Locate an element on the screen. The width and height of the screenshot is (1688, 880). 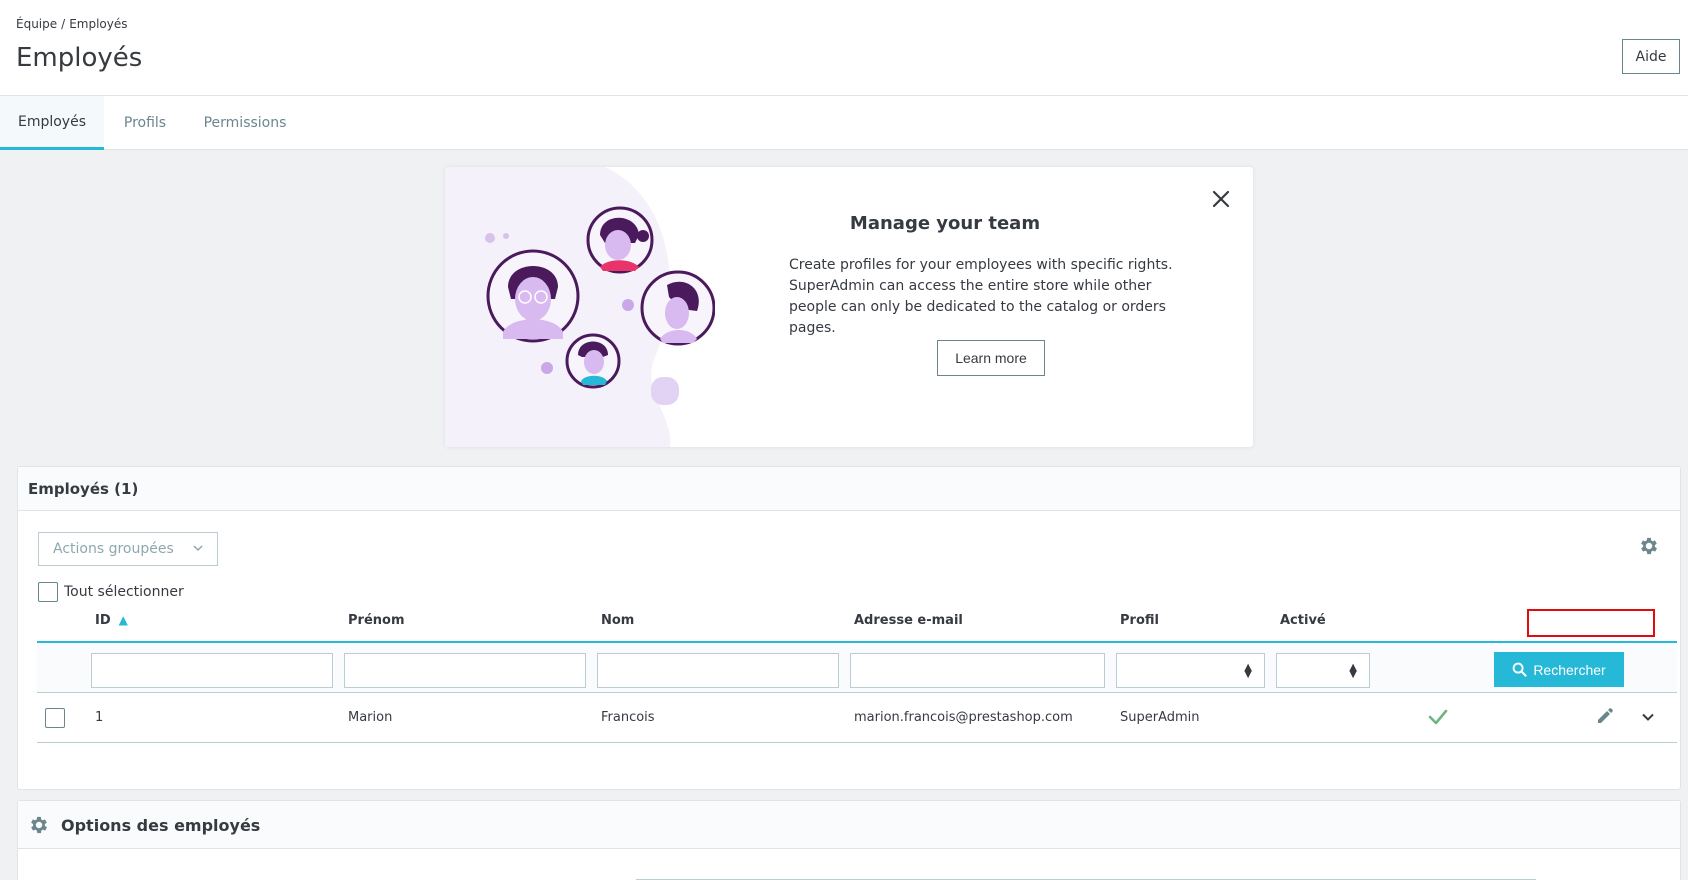
banner-title: Manage your team is located at coordinates (945, 223).